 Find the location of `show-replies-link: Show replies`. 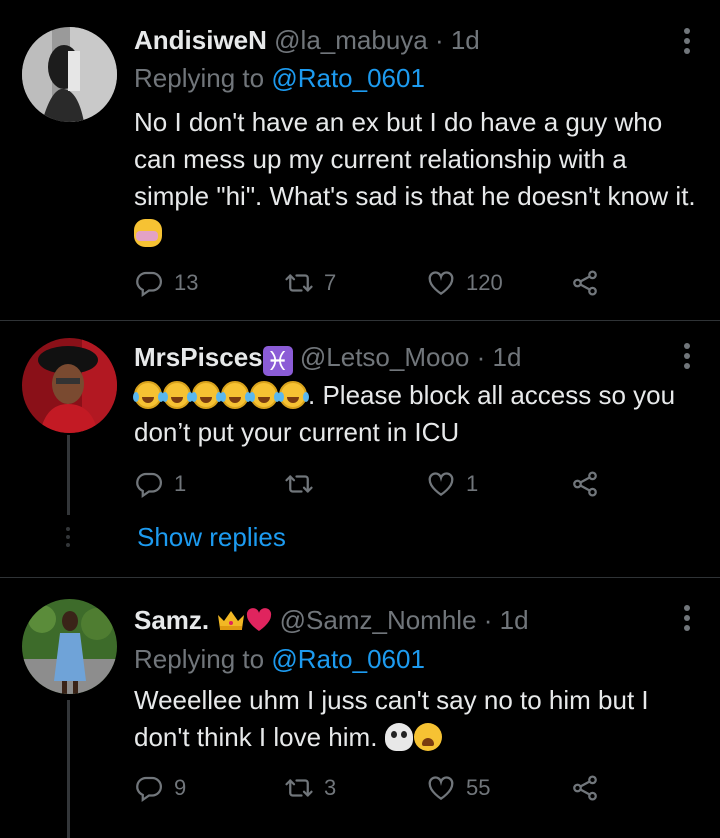

show-replies-link: Show replies is located at coordinates (211, 537).